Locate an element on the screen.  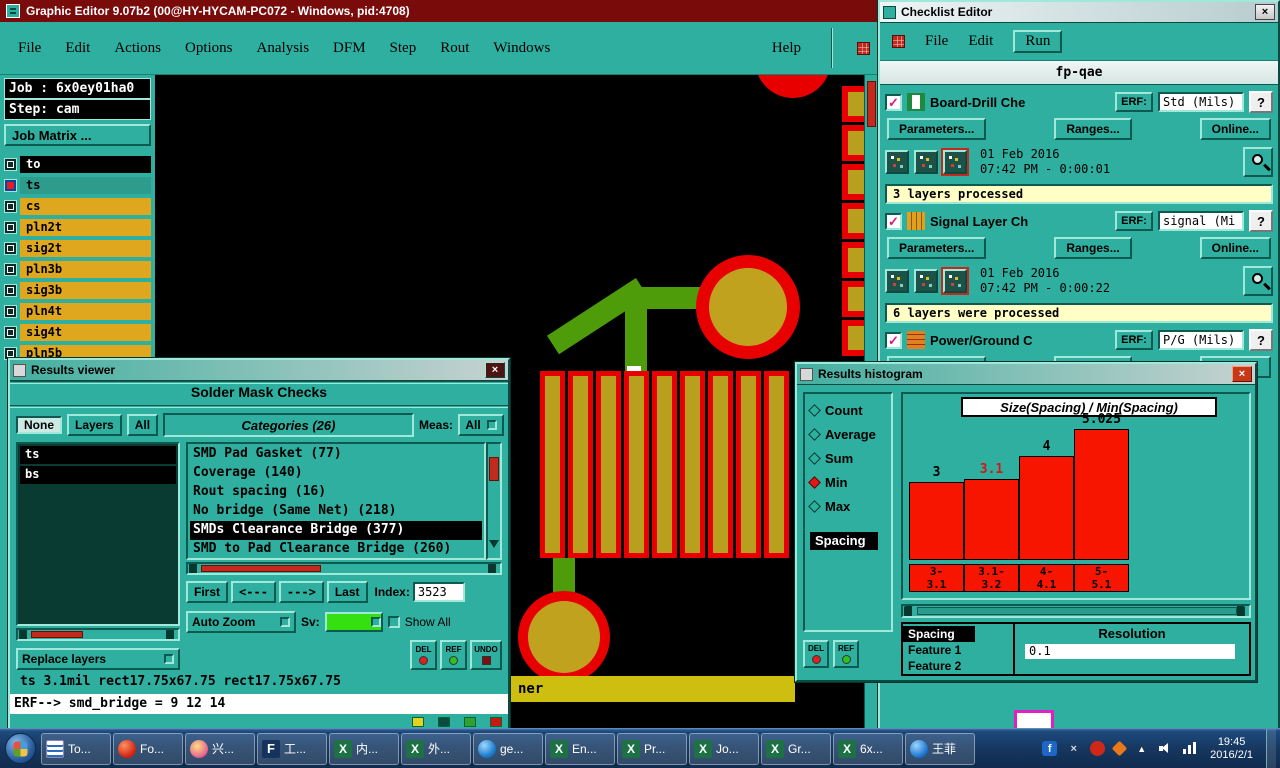
stat-option: Sum is located at coordinates (849, 458).